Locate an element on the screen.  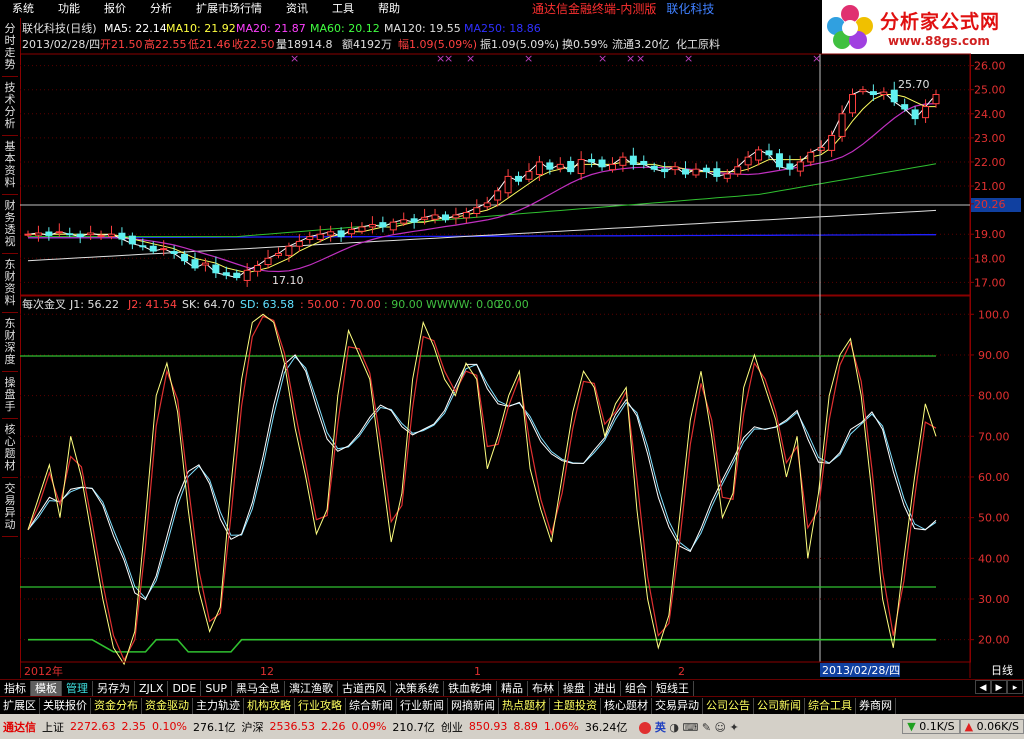
sh-index-label: 上证 is located at coordinates (53, 727).